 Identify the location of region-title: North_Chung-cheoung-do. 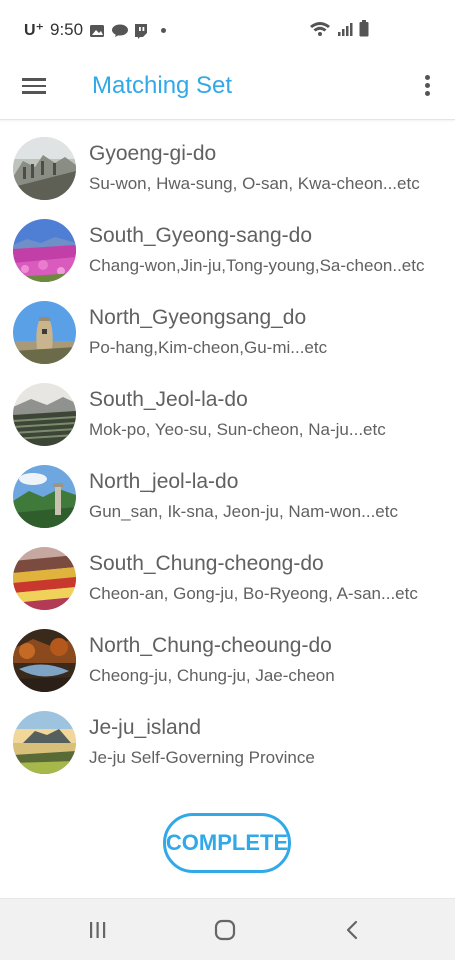
(210, 645).